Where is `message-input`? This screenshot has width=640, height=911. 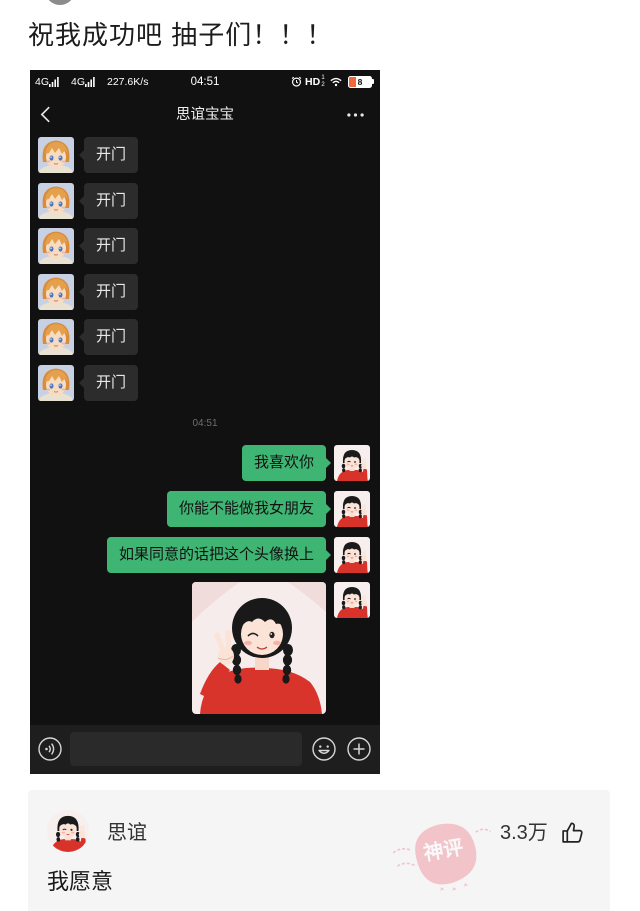 message-input is located at coordinates (186, 749).